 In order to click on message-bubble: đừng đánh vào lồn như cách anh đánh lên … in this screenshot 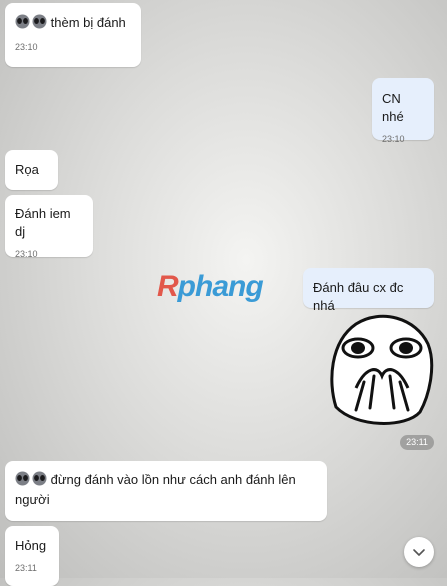, I will do `click(166, 491)`.